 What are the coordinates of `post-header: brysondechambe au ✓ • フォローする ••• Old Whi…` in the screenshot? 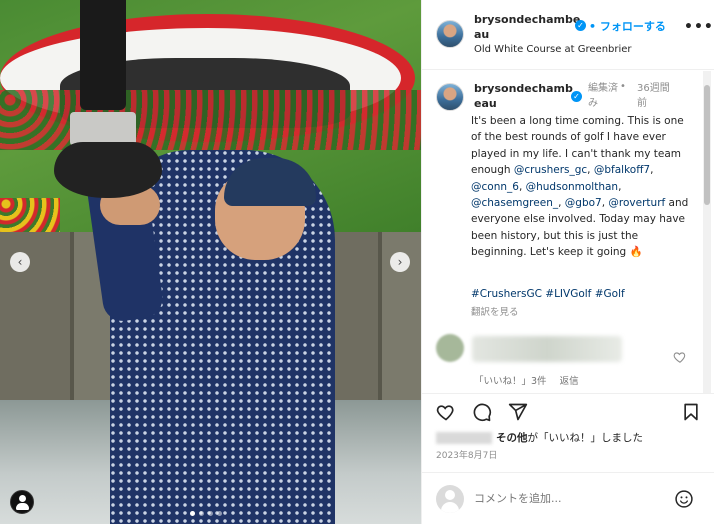 It's located at (568, 35).